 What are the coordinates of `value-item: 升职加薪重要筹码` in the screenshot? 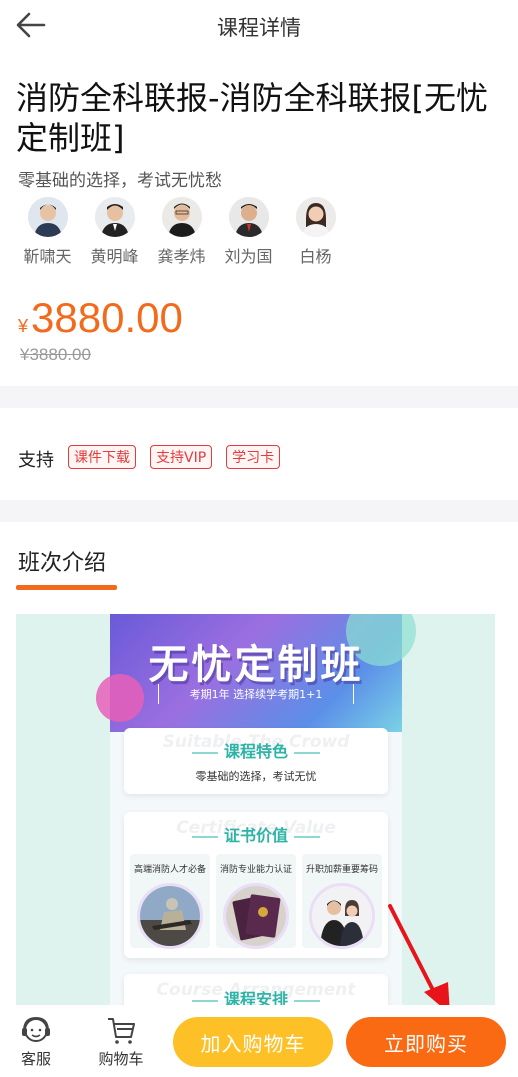 It's located at (342, 901).